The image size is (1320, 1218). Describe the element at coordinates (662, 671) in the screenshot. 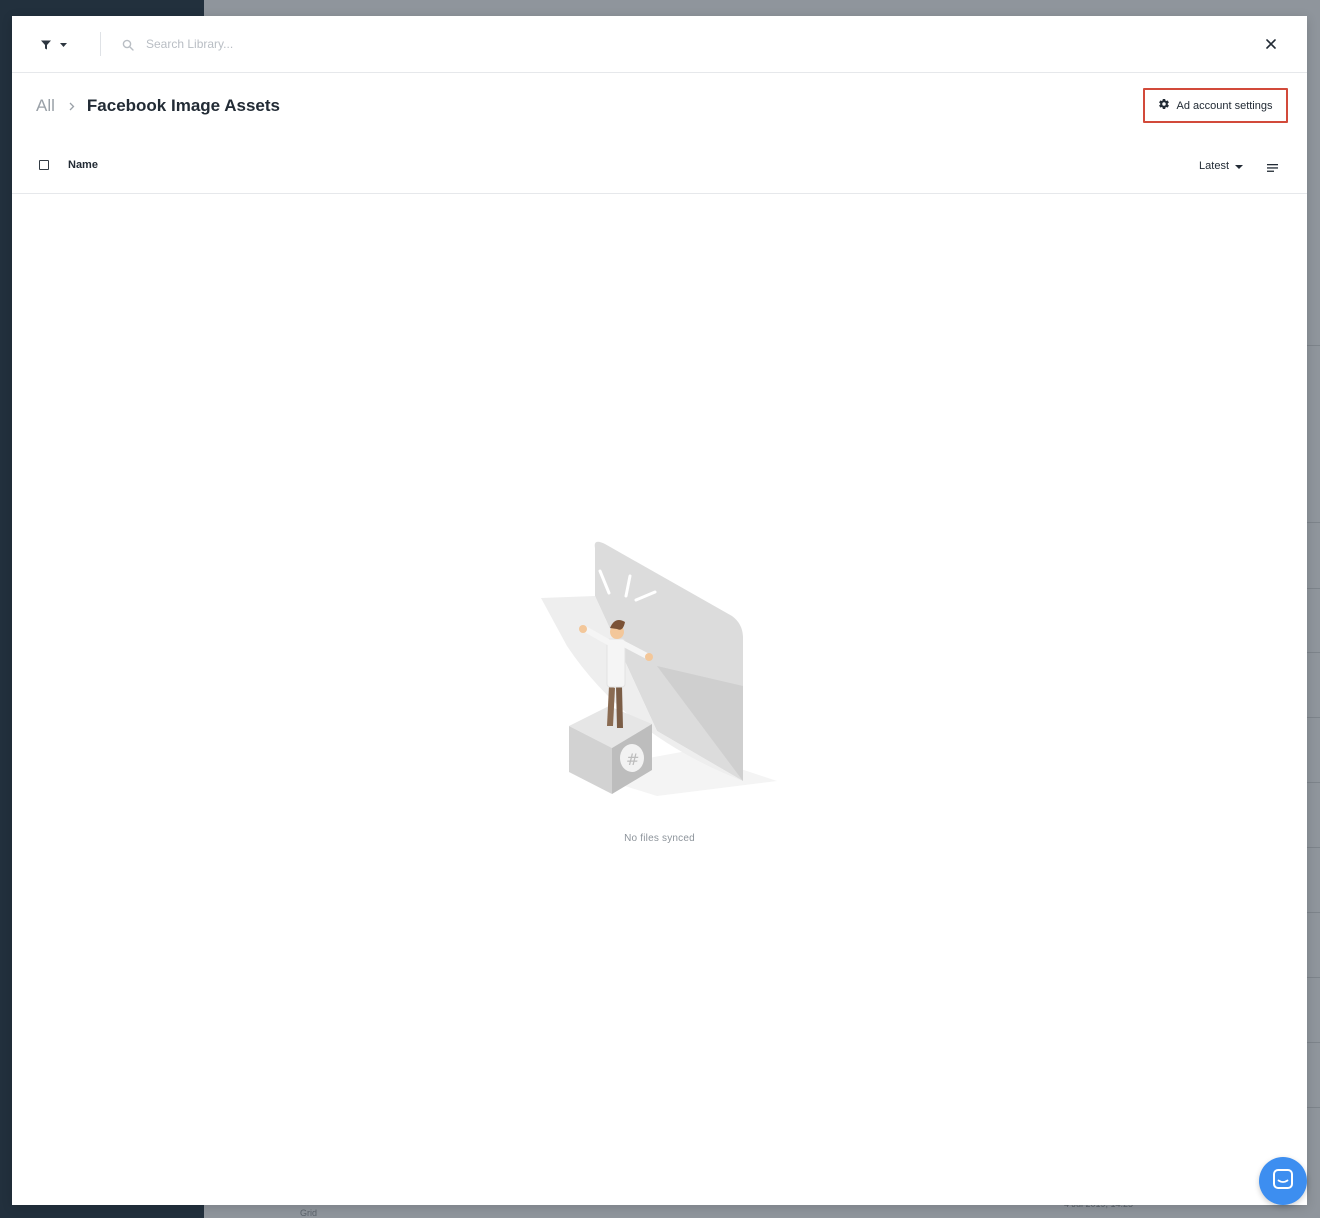

I see `empty-state-illustration: #` at that location.